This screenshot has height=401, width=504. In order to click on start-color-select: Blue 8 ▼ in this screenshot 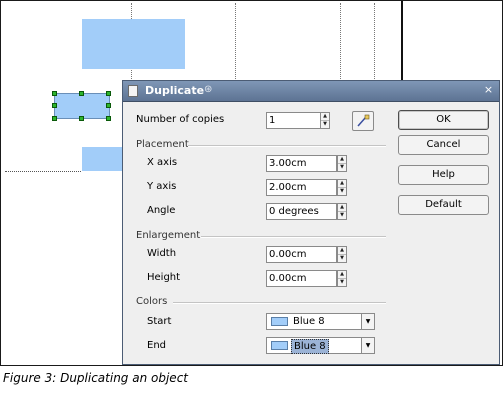, I will do `click(320, 321)`.